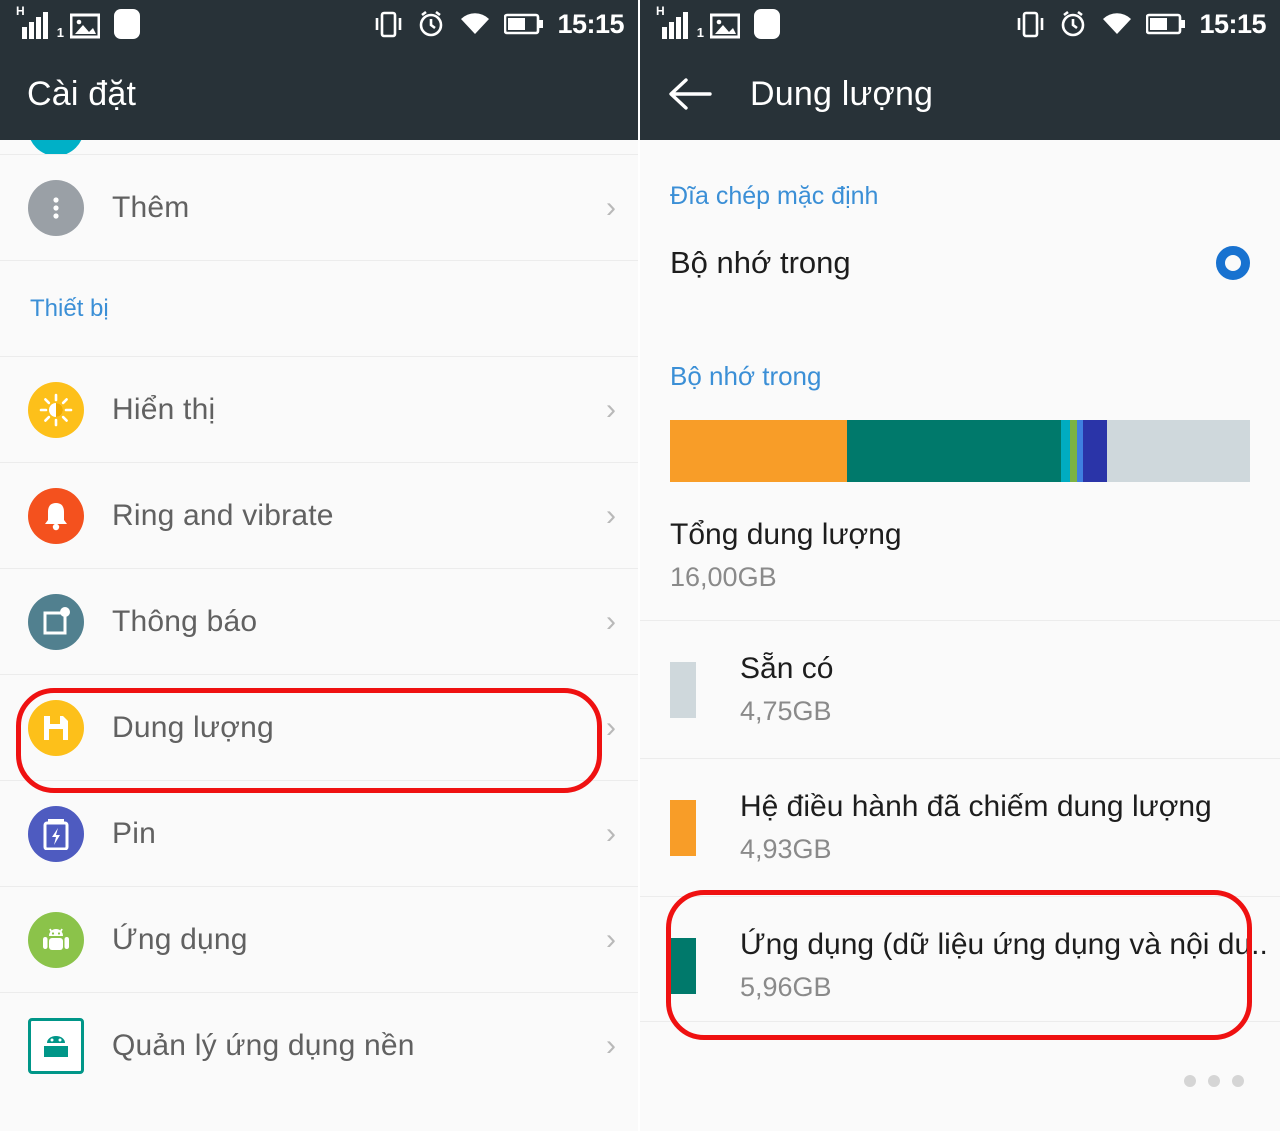 This screenshot has height=1131, width=1280. I want to click on status-bar-right: H 1 15:15, so click(960, 24).